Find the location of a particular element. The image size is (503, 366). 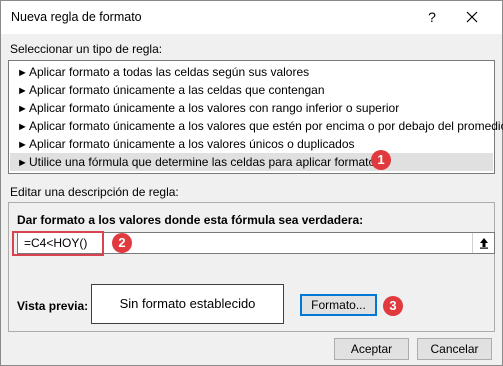

preview-label: Vista previa: is located at coordinates (53, 306).